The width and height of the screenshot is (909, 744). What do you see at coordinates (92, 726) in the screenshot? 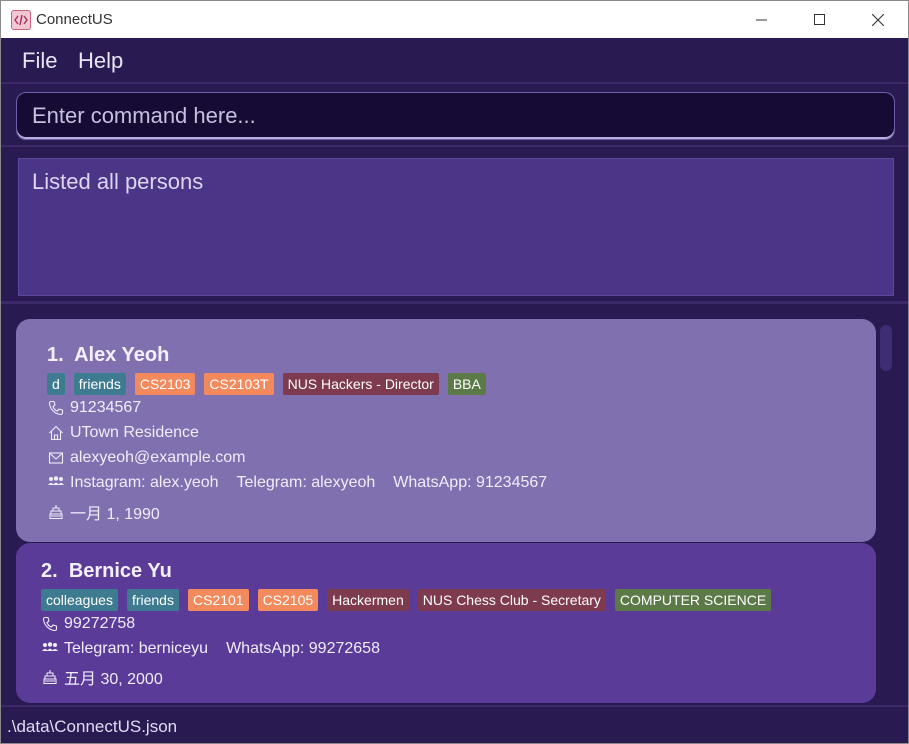
I see `save-location: .\data\ConnectUS.json` at bounding box center [92, 726].